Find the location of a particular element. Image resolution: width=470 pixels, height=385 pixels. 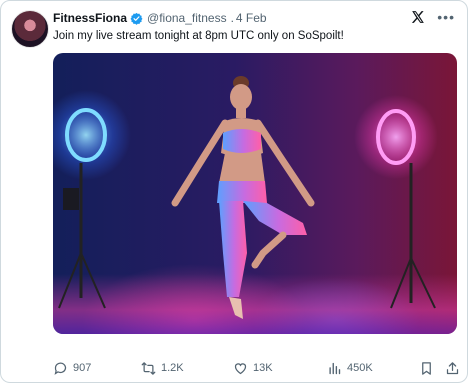

bookmark-button is located at coordinates (426, 368).